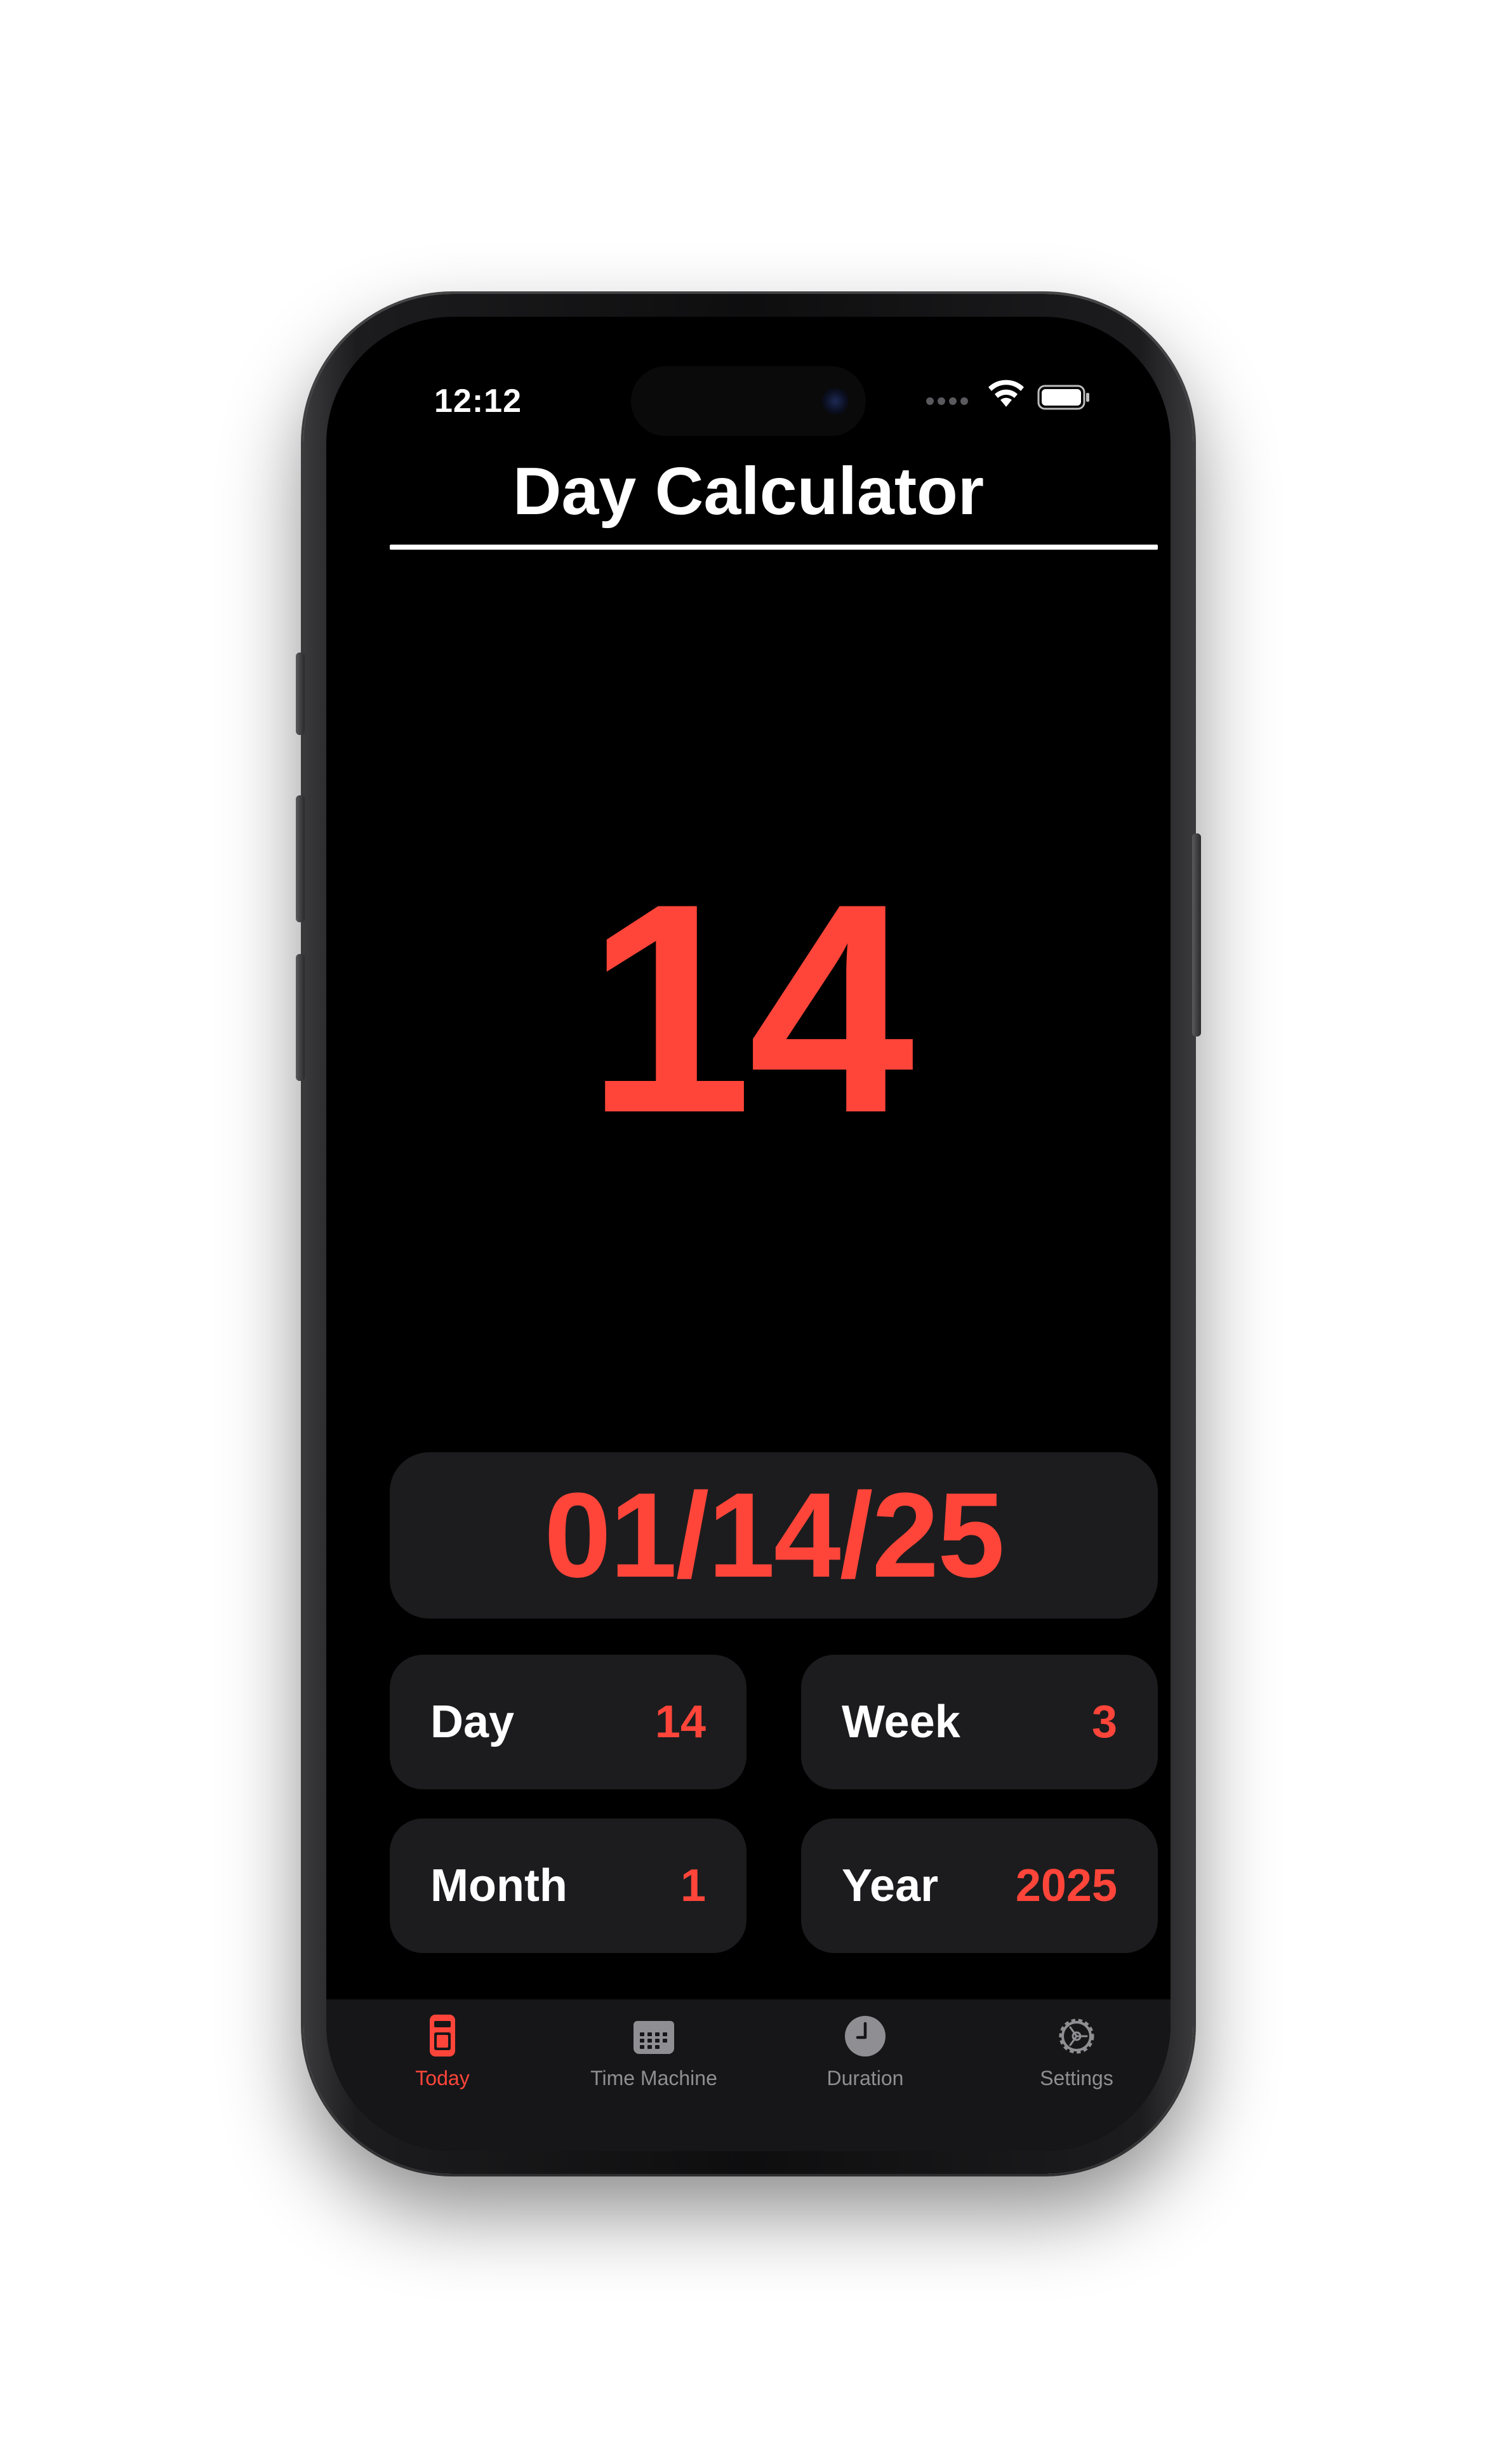  I want to click on gear-icon, so click(1076, 2036).